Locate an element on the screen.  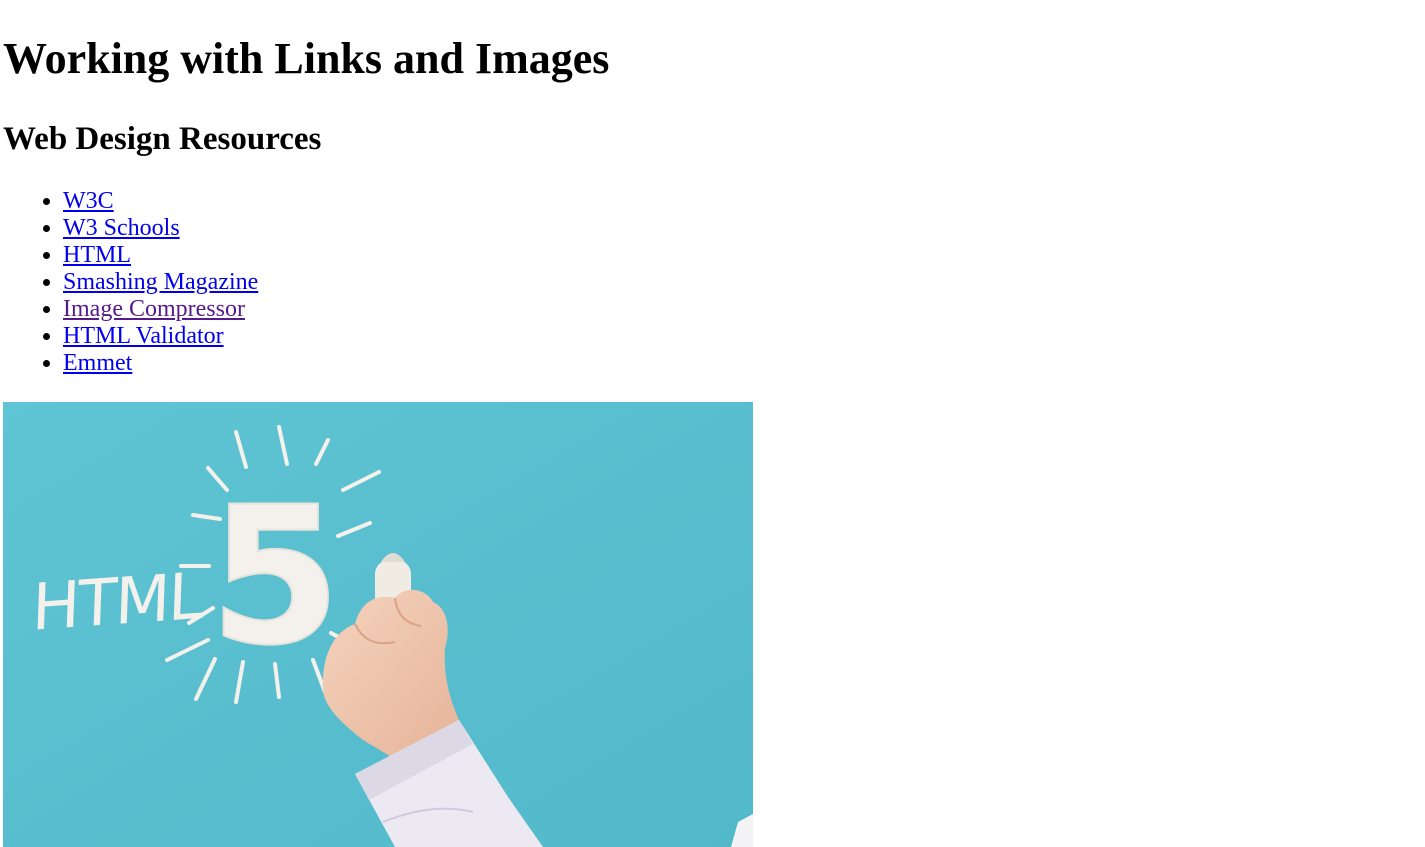
list-item: Emmet is located at coordinates (160, 363).